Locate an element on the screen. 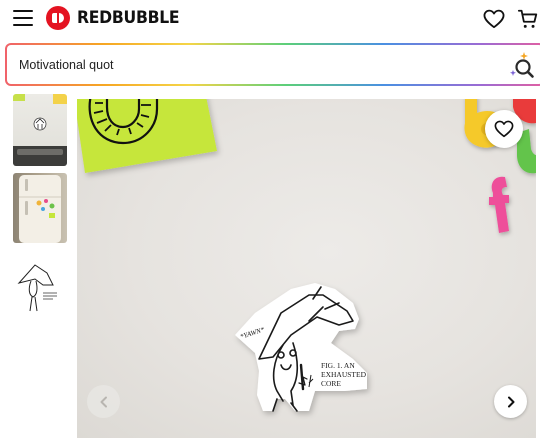 This screenshot has width=540, height=438. cart-icon is located at coordinates (527, 18).